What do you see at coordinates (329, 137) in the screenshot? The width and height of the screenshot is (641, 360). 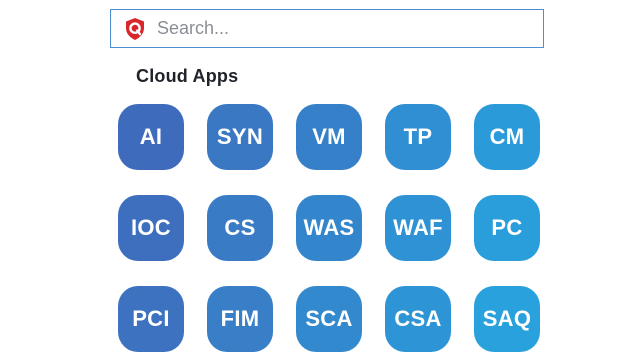 I see `app-tile-vm: VM` at bounding box center [329, 137].